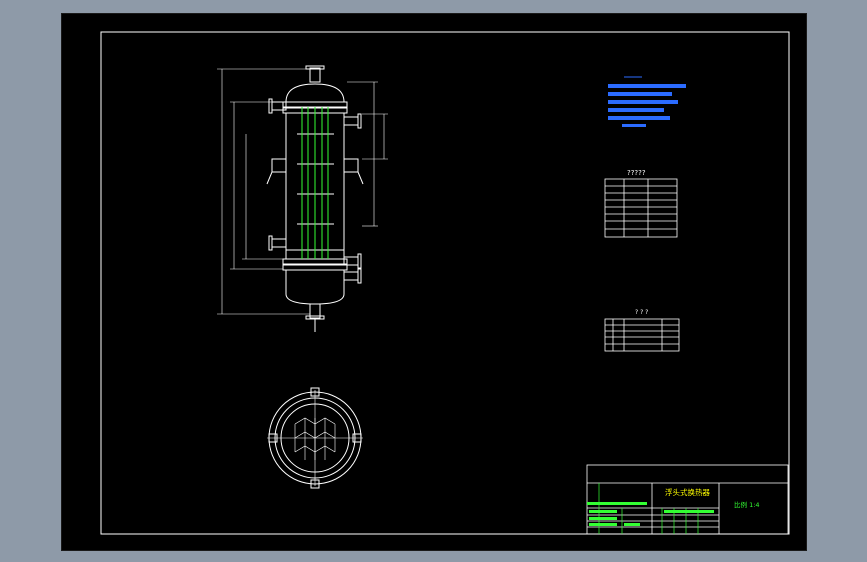 The image size is (867, 562). Describe the element at coordinates (642, 335) in the screenshot. I see `nozzle-table` at that location.